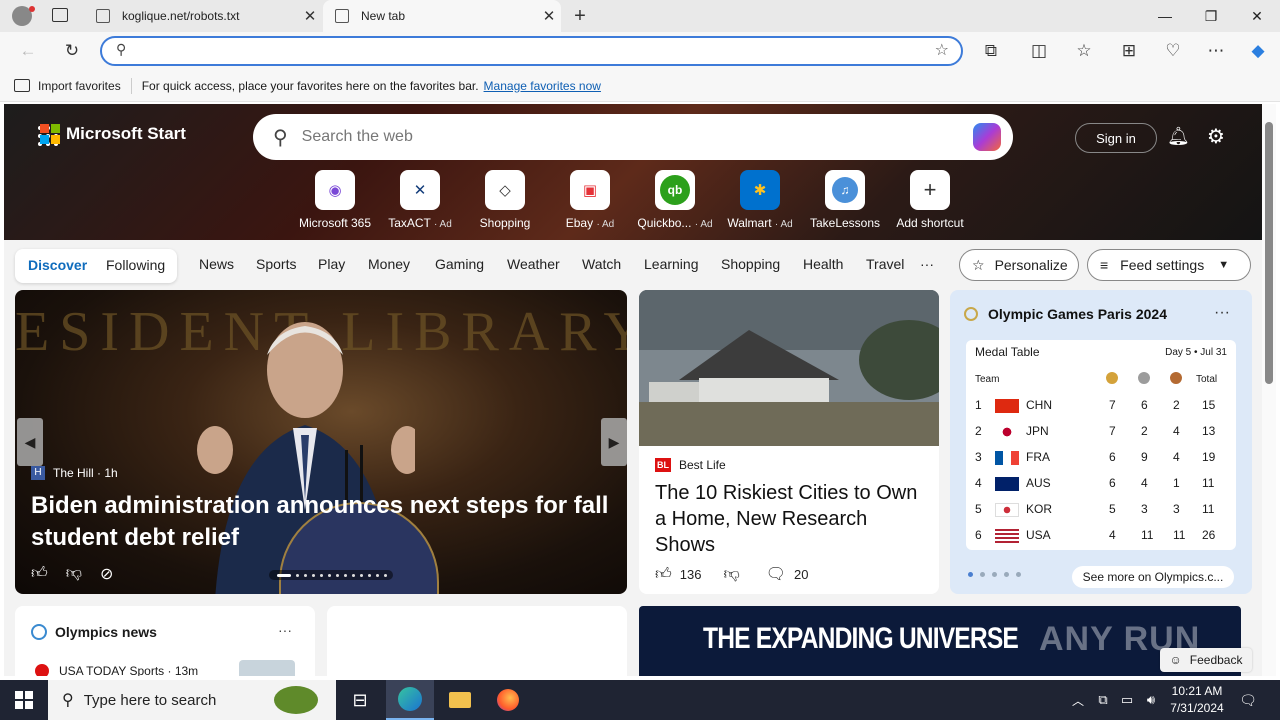 The height and width of the screenshot is (720, 1280). Describe the element at coordinates (1101, 434) in the screenshot. I see `medal-row: 2 JPN 7 2 4 13` at that location.